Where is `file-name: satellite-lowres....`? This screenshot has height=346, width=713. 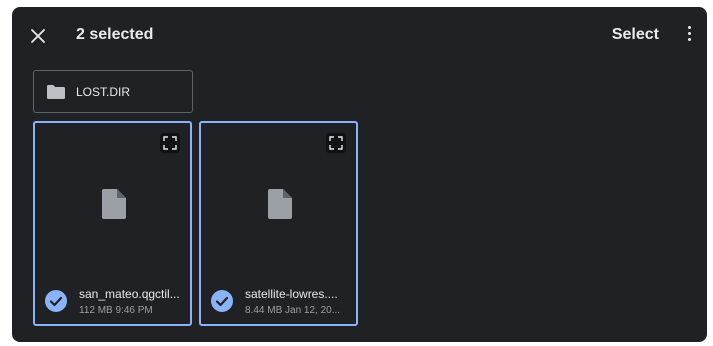
file-name: satellite-lowres.... is located at coordinates (291, 294).